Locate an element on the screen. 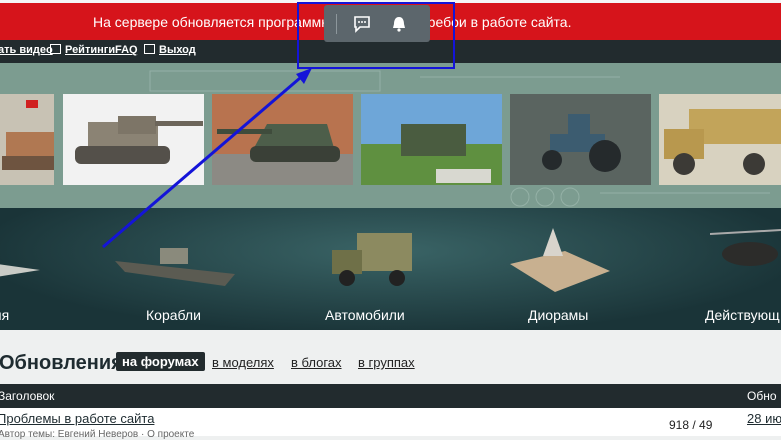  nav-logout-link: Выход is located at coordinates (170, 50).